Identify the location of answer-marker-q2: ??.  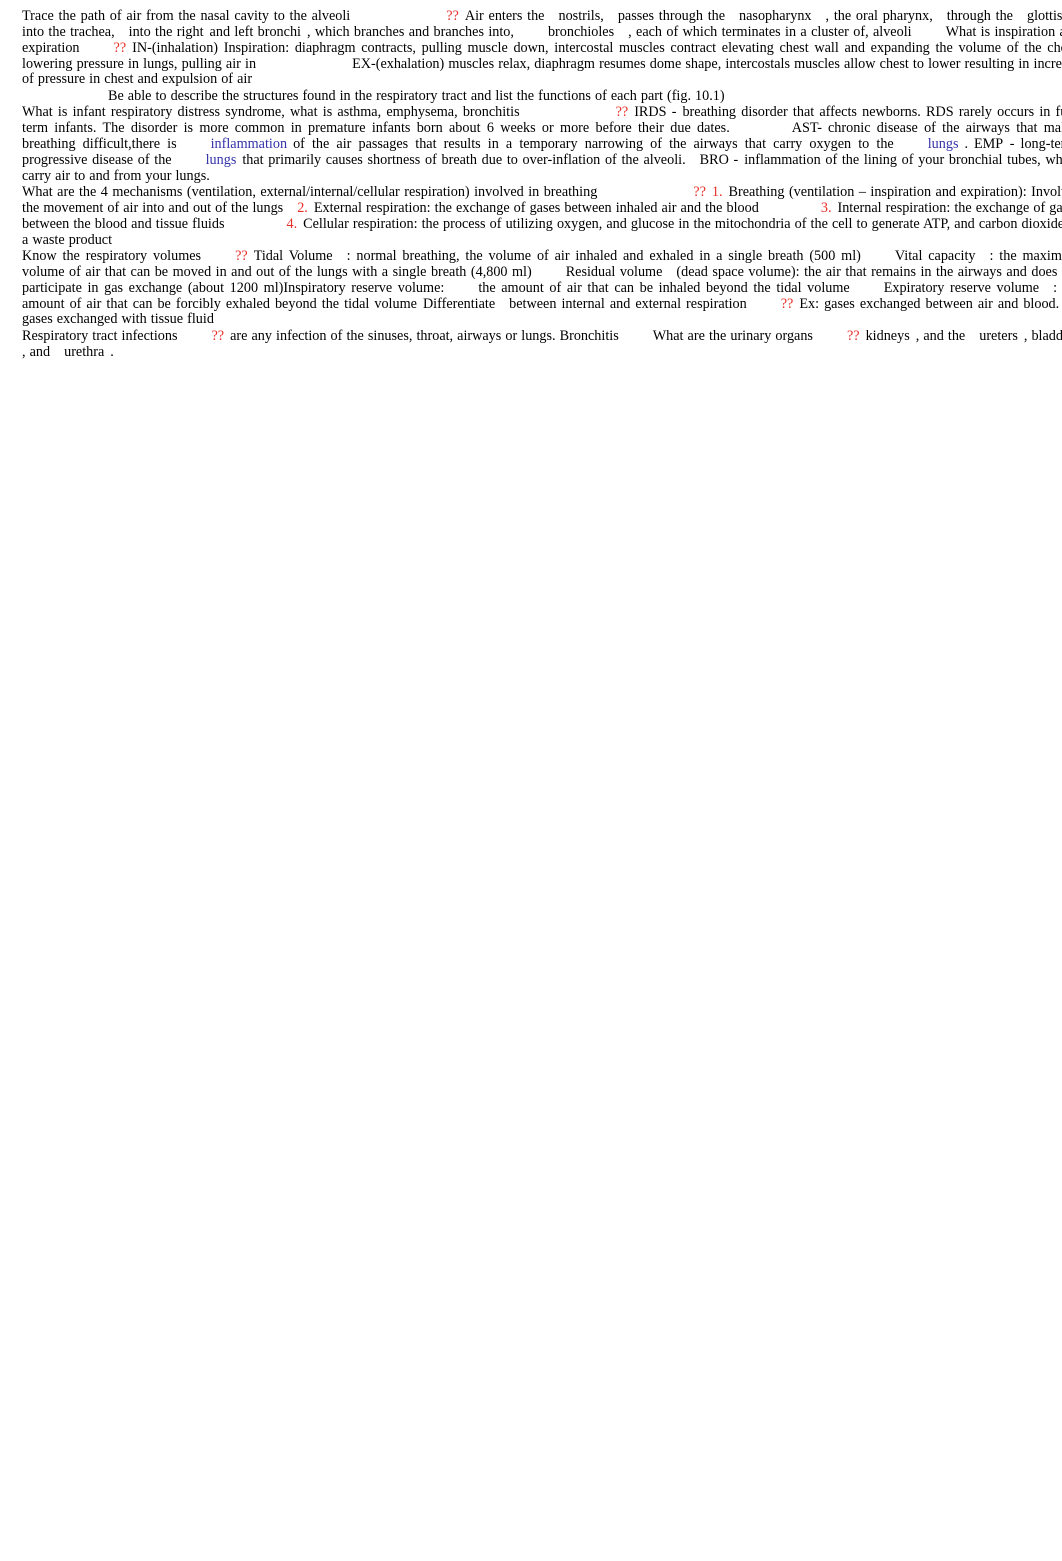
(120, 47).